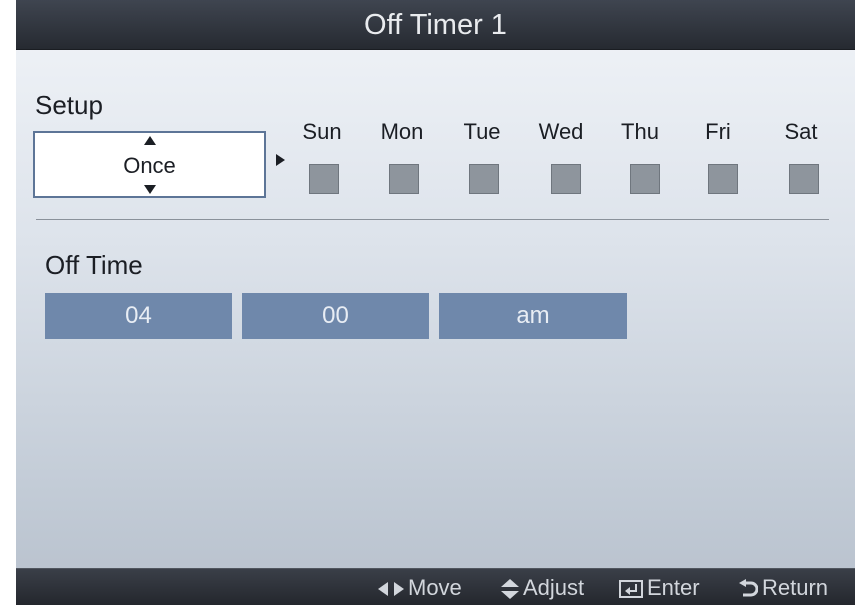  What do you see at coordinates (718, 131) in the screenshot?
I see `day-label-fri: Fri` at bounding box center [718, 131].